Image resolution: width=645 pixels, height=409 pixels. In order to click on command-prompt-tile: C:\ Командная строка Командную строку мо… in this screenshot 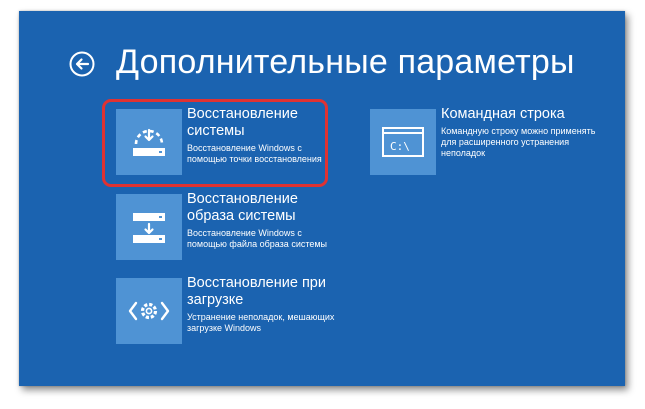, I will do `click(483, 140)`.